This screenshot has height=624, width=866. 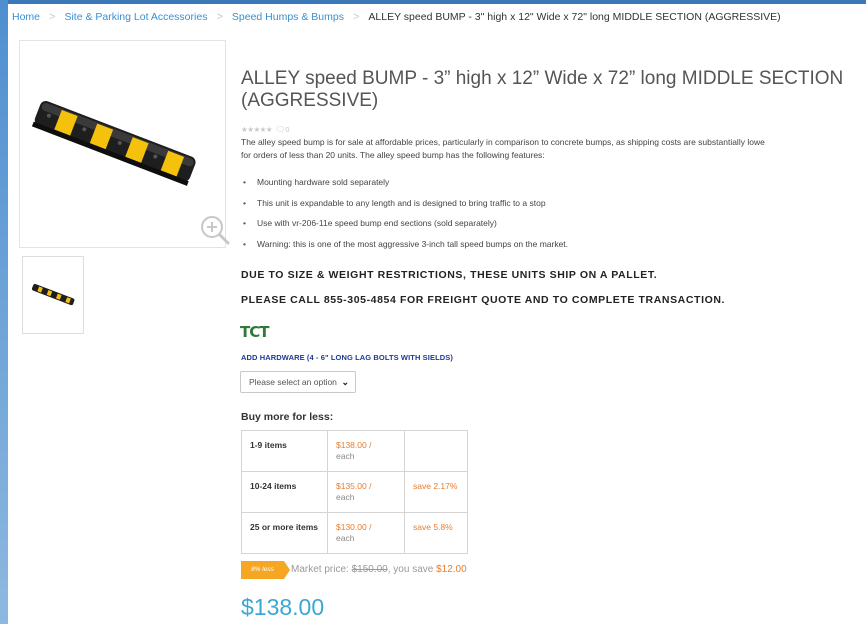 I want to click on window-frame-left, so click(x=4, y=312).